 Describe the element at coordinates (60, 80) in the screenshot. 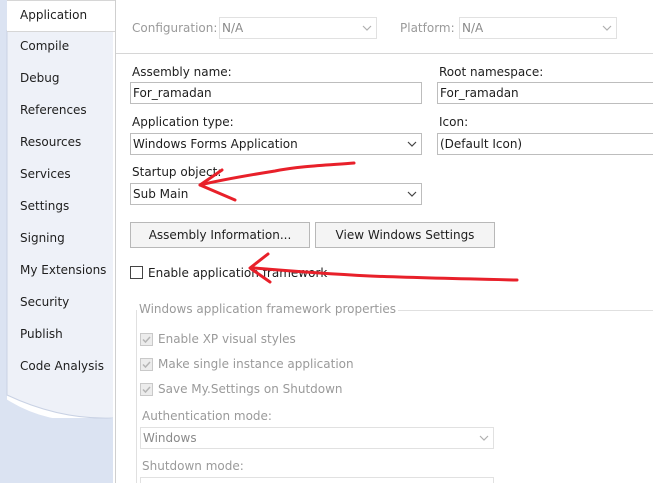

I see `tab-debug: Debug` at that location.